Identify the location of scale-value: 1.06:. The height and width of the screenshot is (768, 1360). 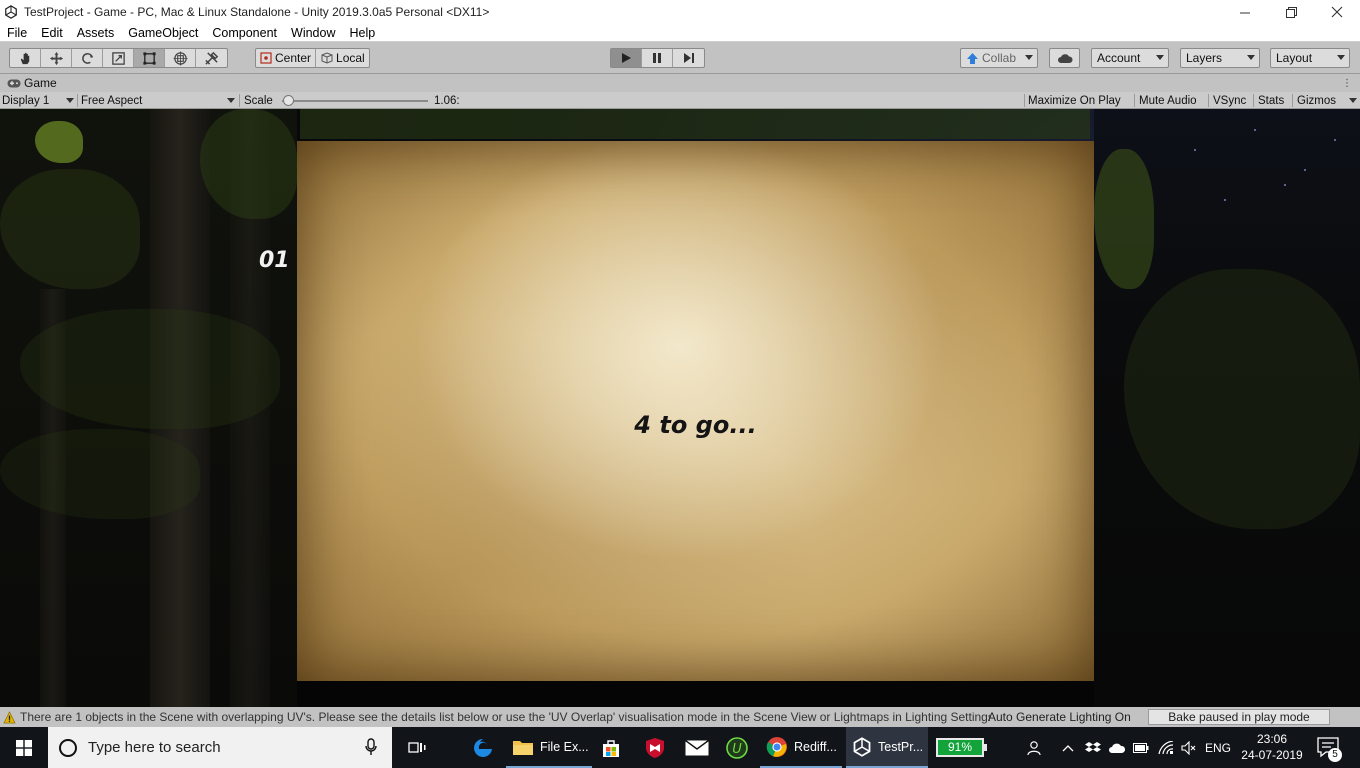
(447, 100).